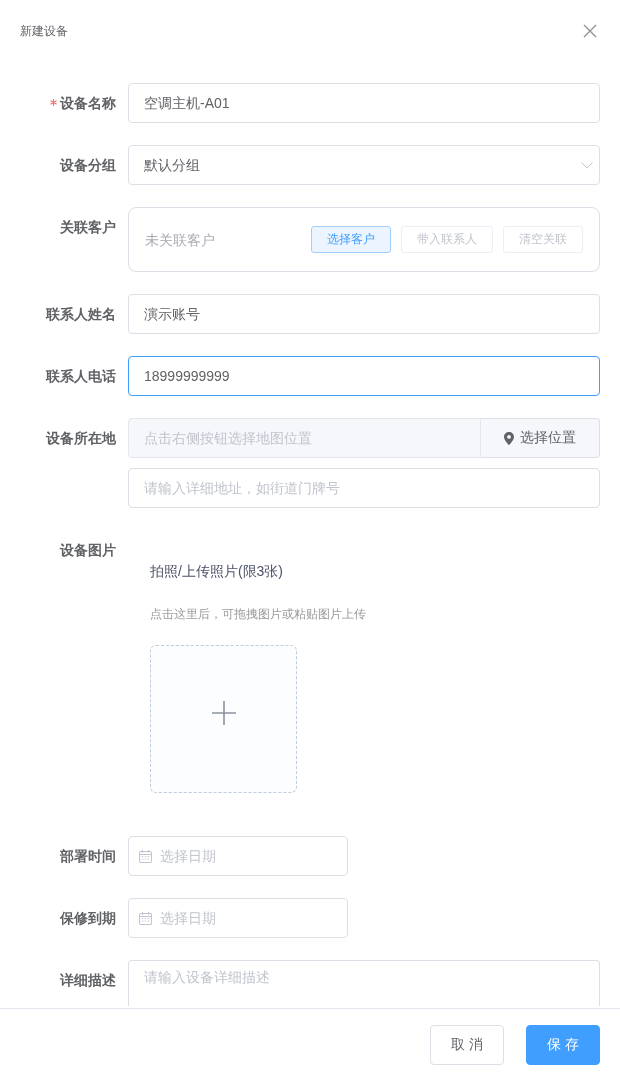 The height and width of the screenshot is (1080, 620). I want to click on upload-title: 拍照/上传照片(限3张), so click(216, 571).